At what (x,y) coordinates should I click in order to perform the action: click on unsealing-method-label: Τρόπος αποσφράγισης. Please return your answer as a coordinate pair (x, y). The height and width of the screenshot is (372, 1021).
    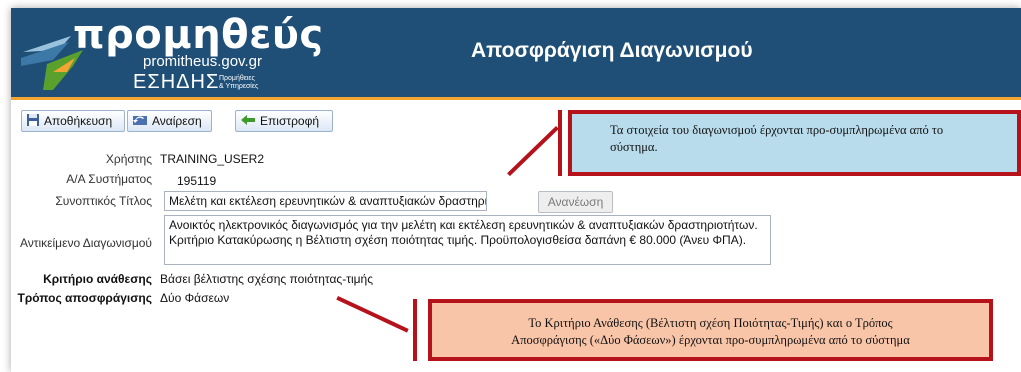
    Looking at the image, I should click on (84, 298).